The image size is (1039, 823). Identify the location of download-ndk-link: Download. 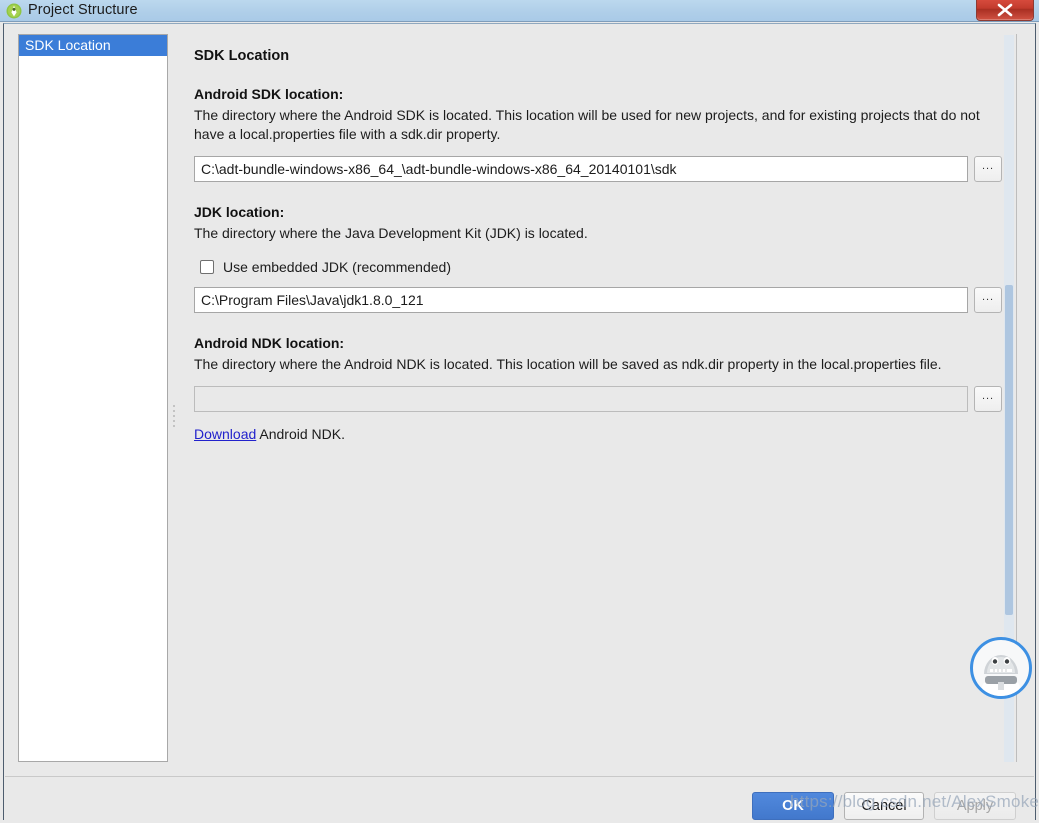
(225, 434).